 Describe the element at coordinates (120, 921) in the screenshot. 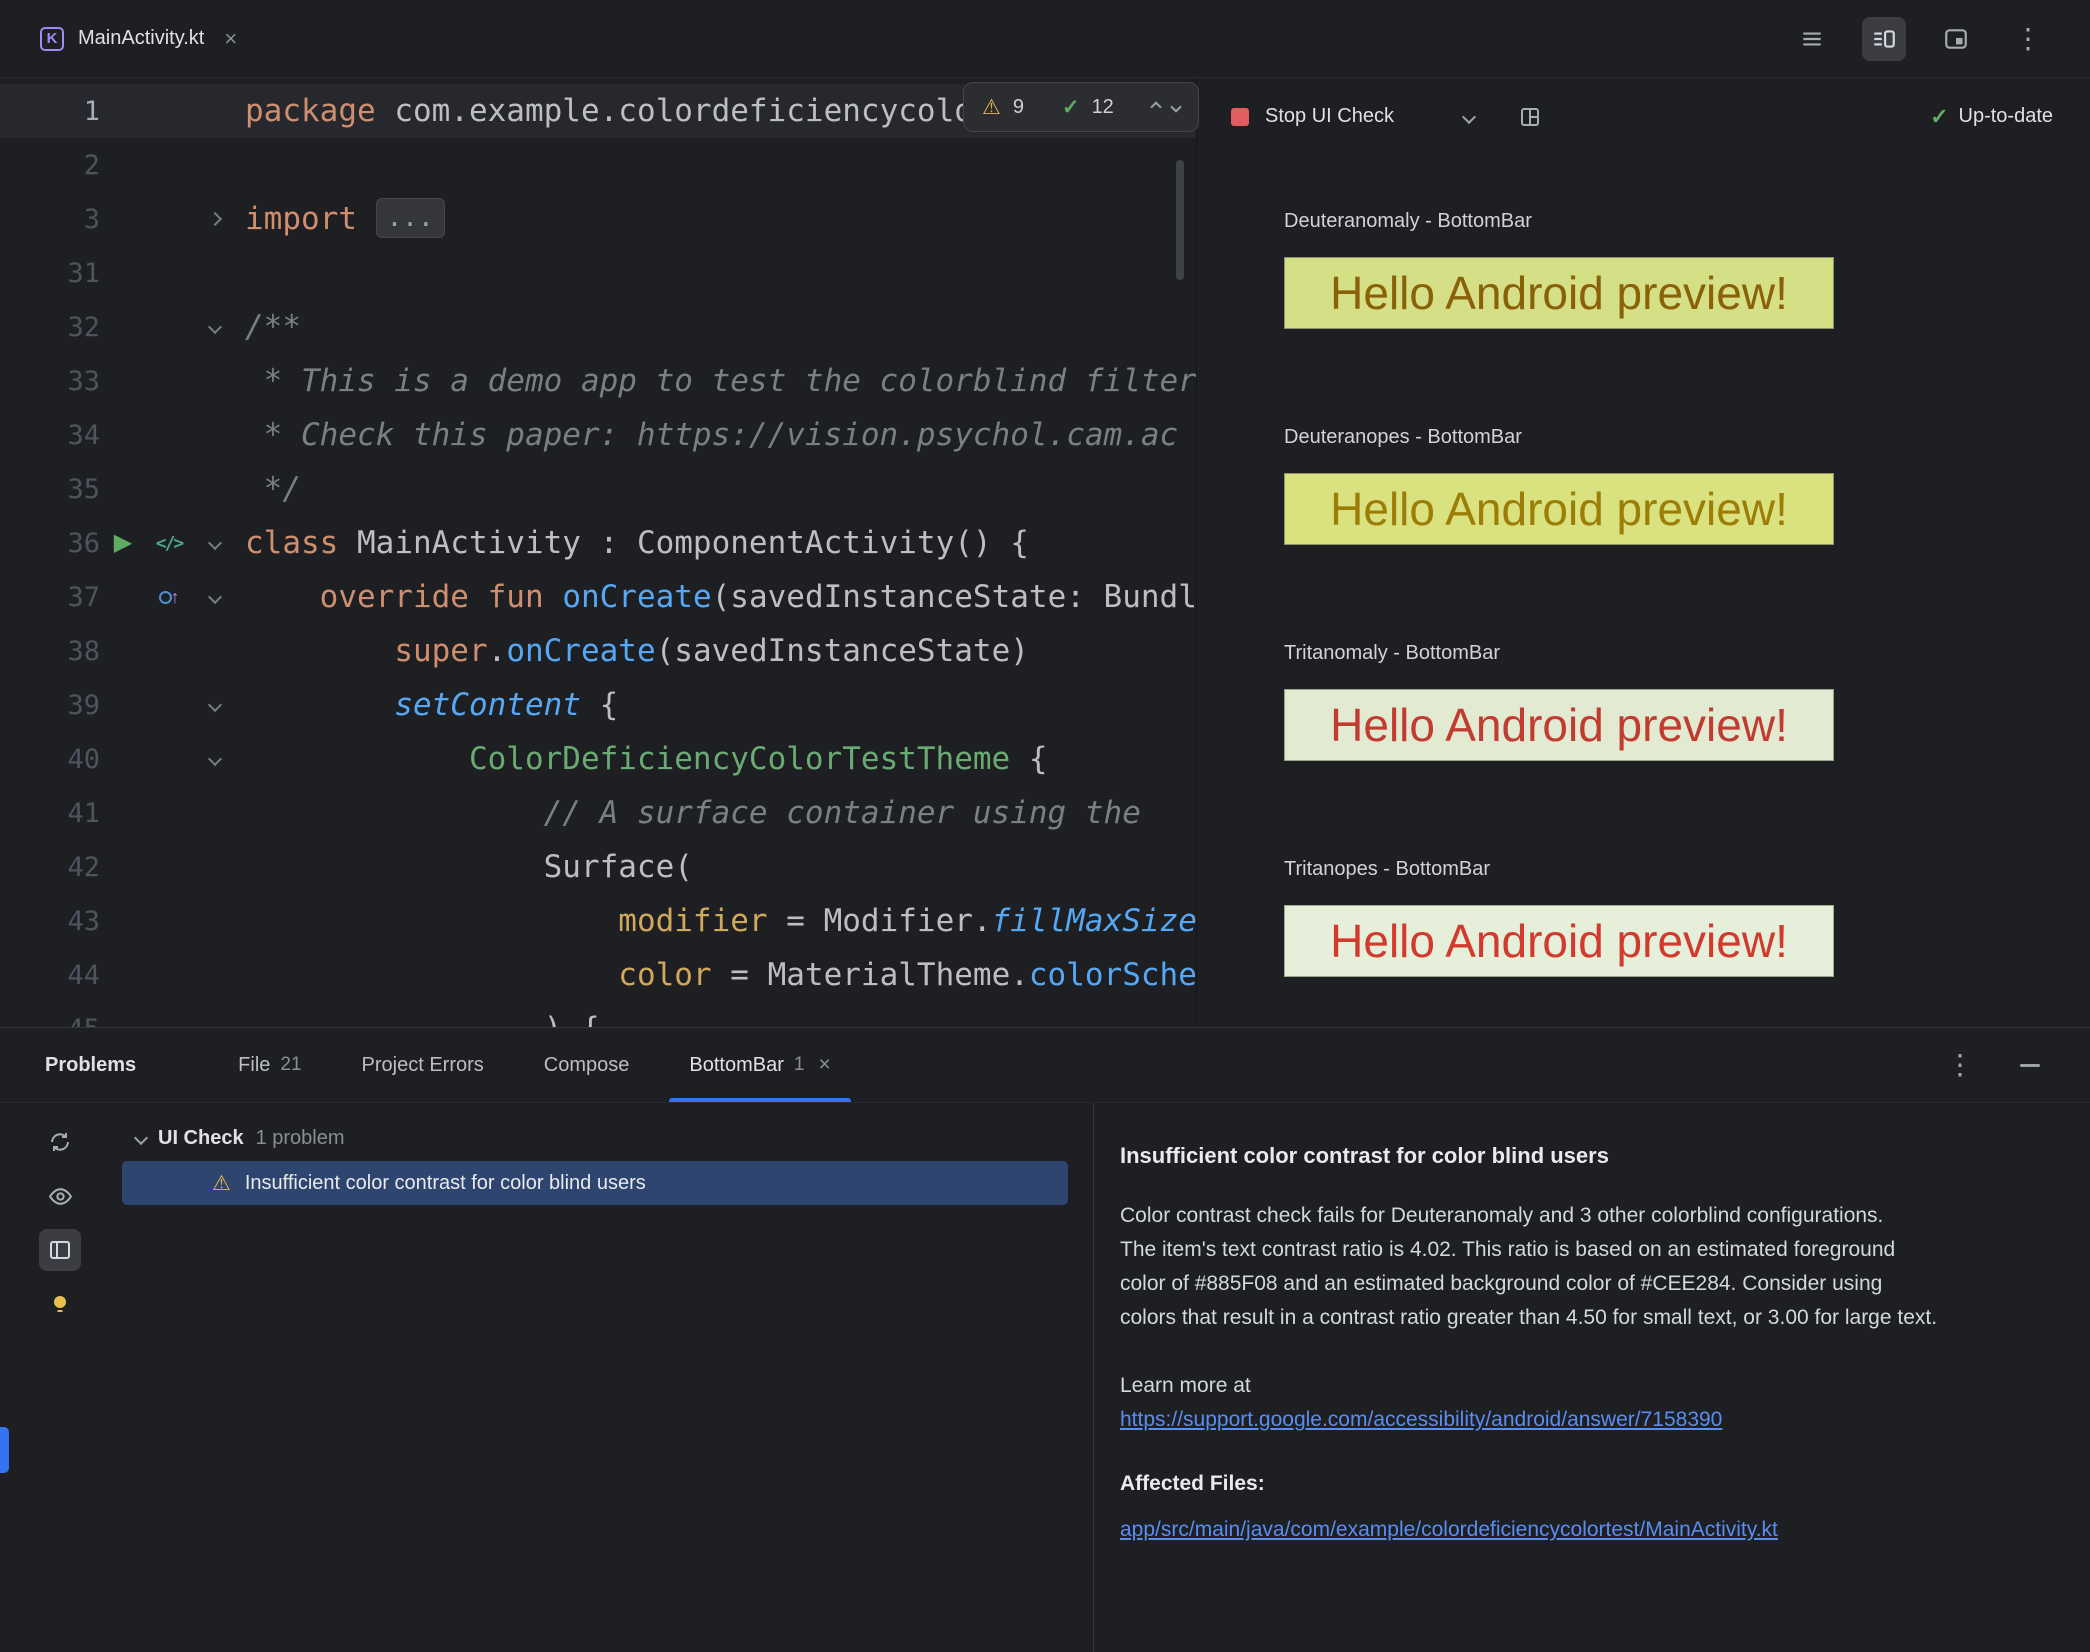

I see `gutter: 43` at that location.